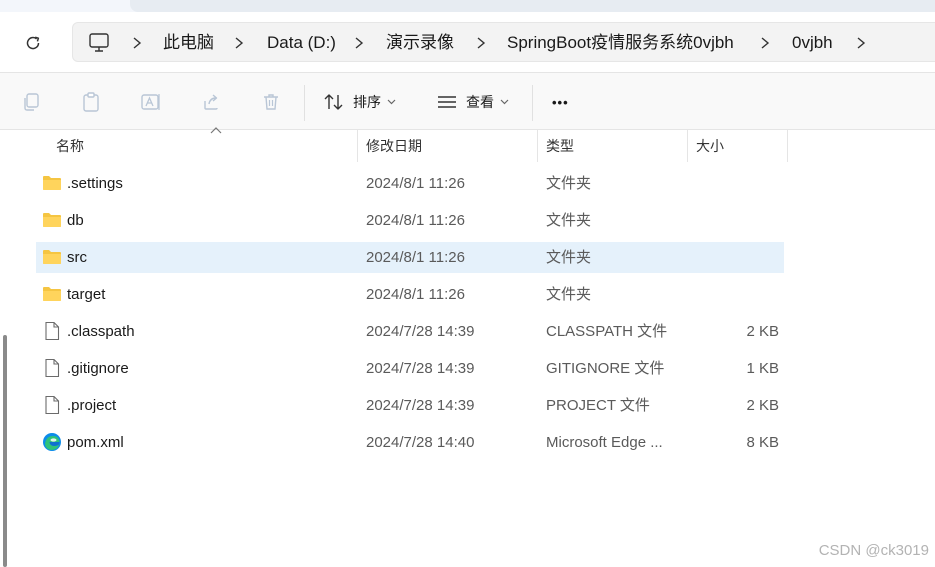 This screenshot has height=567, width=935. What do you see at coordinates (605, 368) in the screenshot?
I see `file-type: GITIGNORE 文件` at bounding box center [605, 368].